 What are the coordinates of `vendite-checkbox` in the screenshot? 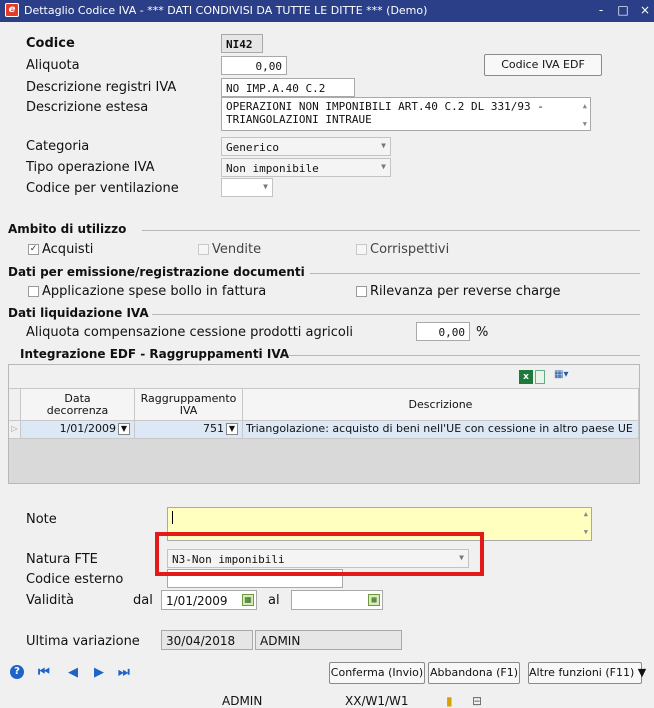 It's located at (203, 249).